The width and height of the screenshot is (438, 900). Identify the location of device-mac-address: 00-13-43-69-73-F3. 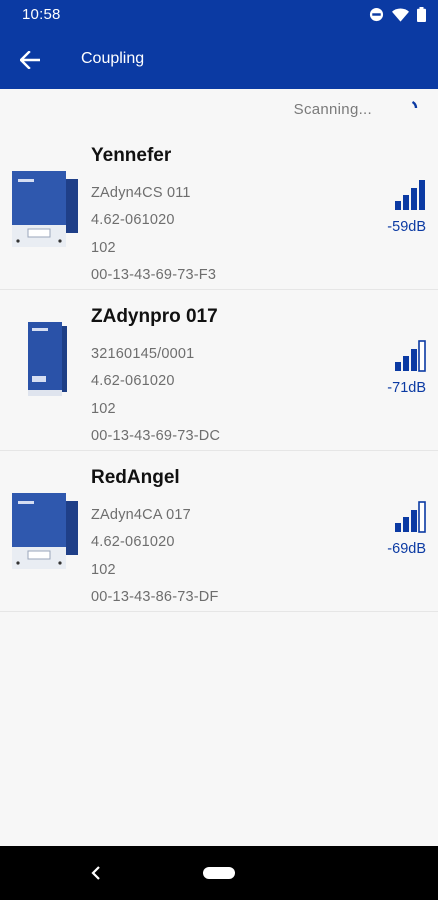
(154, 275).